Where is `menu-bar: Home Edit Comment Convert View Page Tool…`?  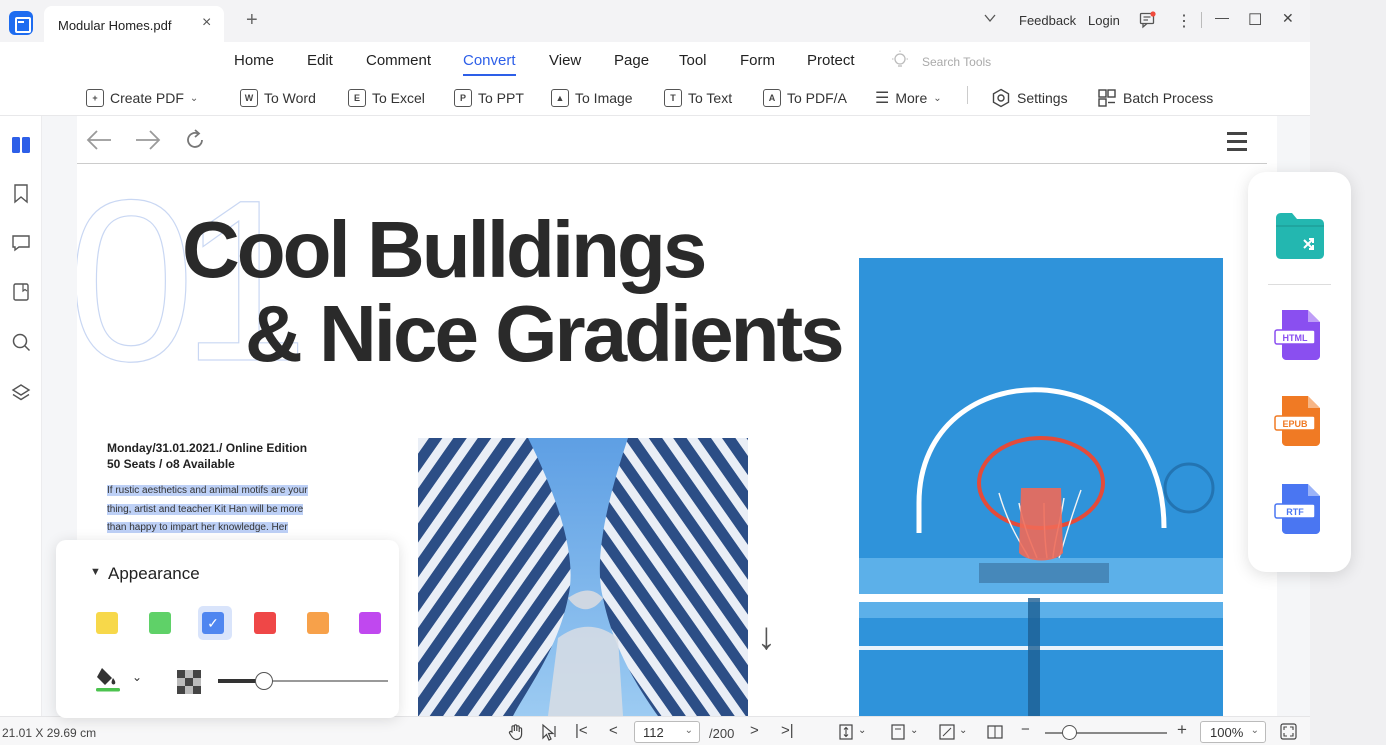 menu-bar: Home Edit Comment Convert View Page Tool… is located at coordinates (655, 60).